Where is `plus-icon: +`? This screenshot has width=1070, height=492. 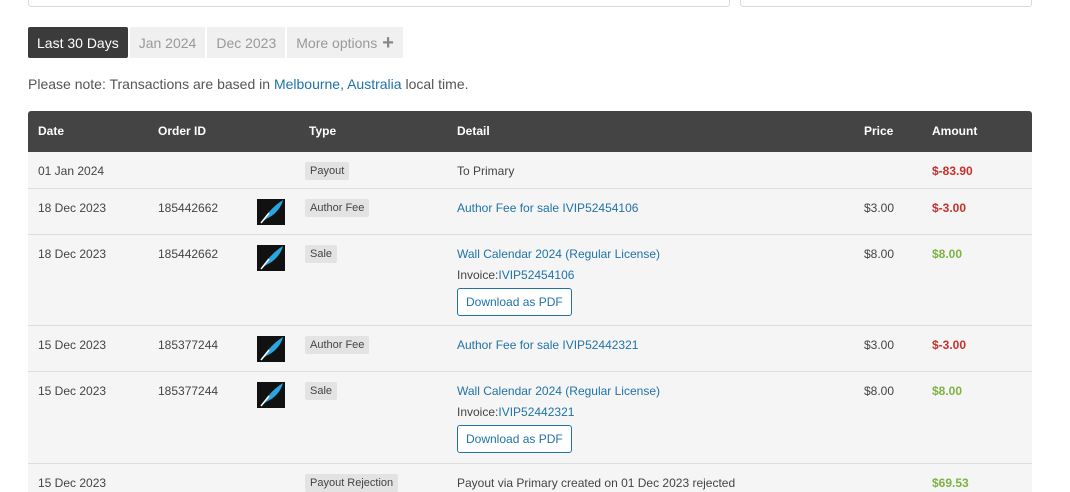
plus-icon: + is located at coordinates (388, 42).